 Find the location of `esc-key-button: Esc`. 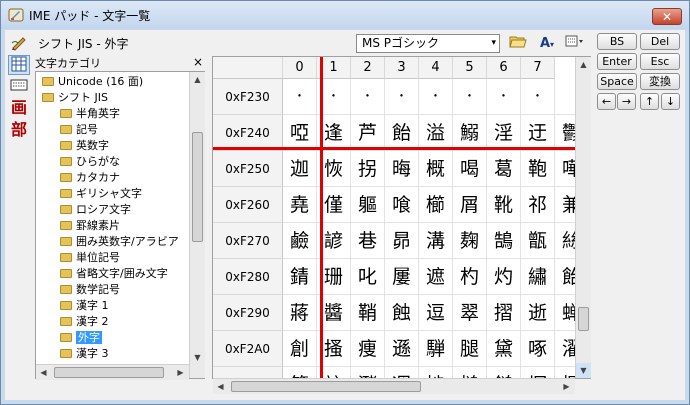

esc-key-button: Esc is located at coordinates (660, 61).